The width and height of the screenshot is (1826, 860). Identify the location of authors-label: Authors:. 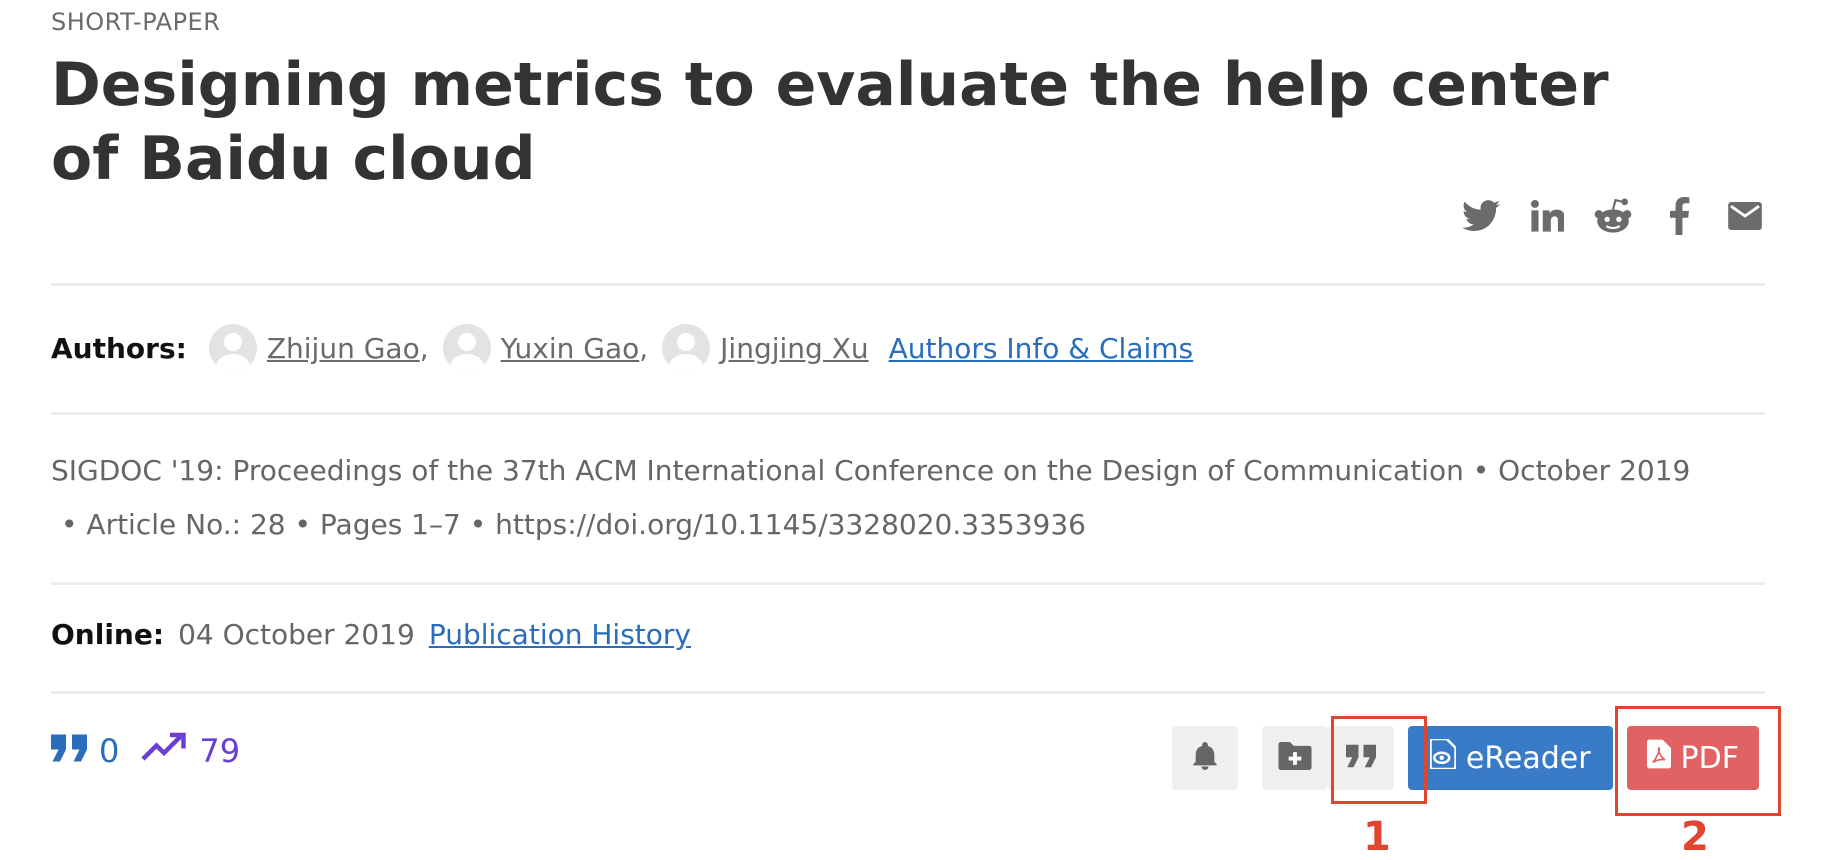
(119, 348).